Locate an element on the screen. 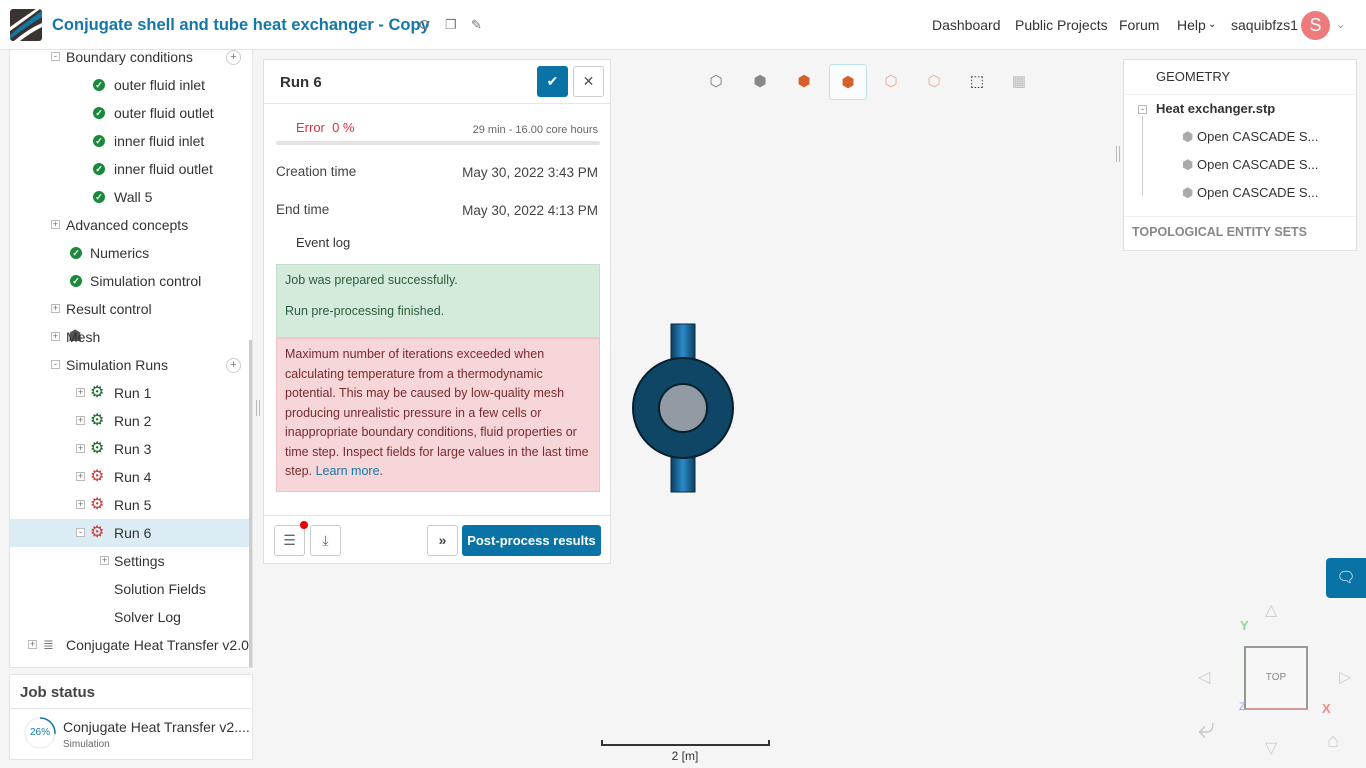  avatar: S is located at coordinates (1315, 25).